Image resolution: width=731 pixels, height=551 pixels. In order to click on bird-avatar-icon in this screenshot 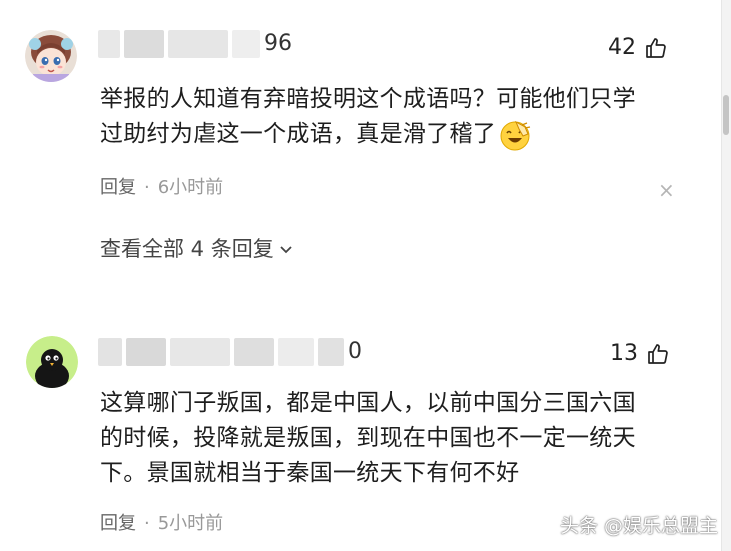, I will do `click(52, 362)`.